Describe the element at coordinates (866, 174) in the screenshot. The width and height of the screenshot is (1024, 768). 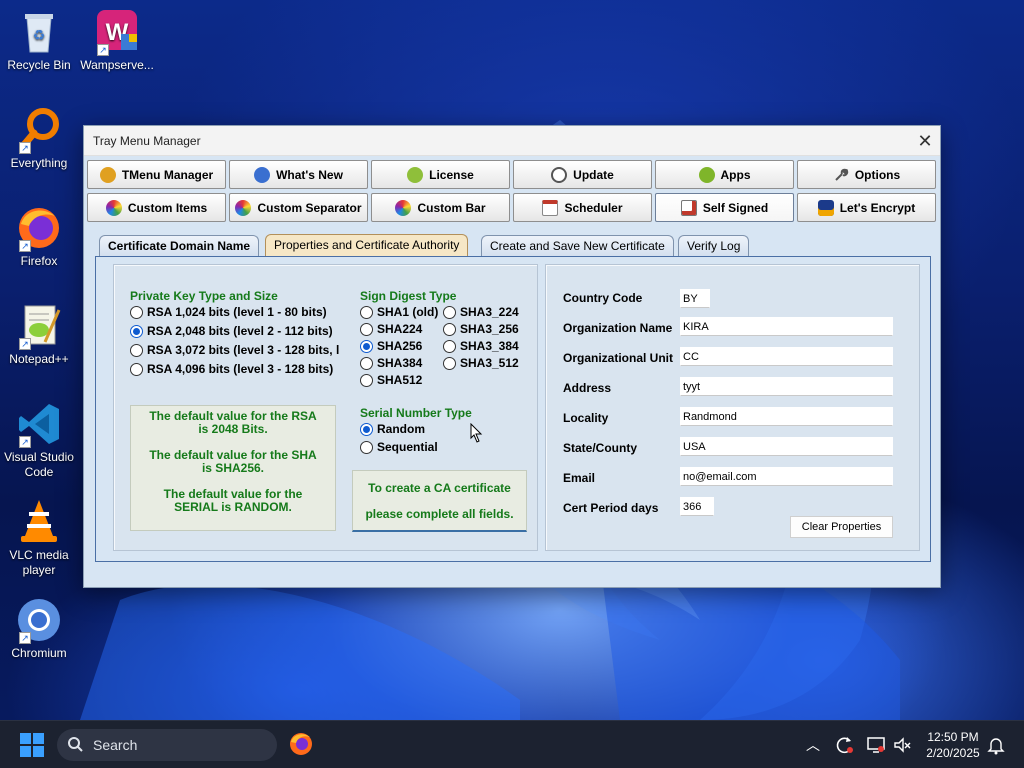
I see `tab-options: Options` at that location.